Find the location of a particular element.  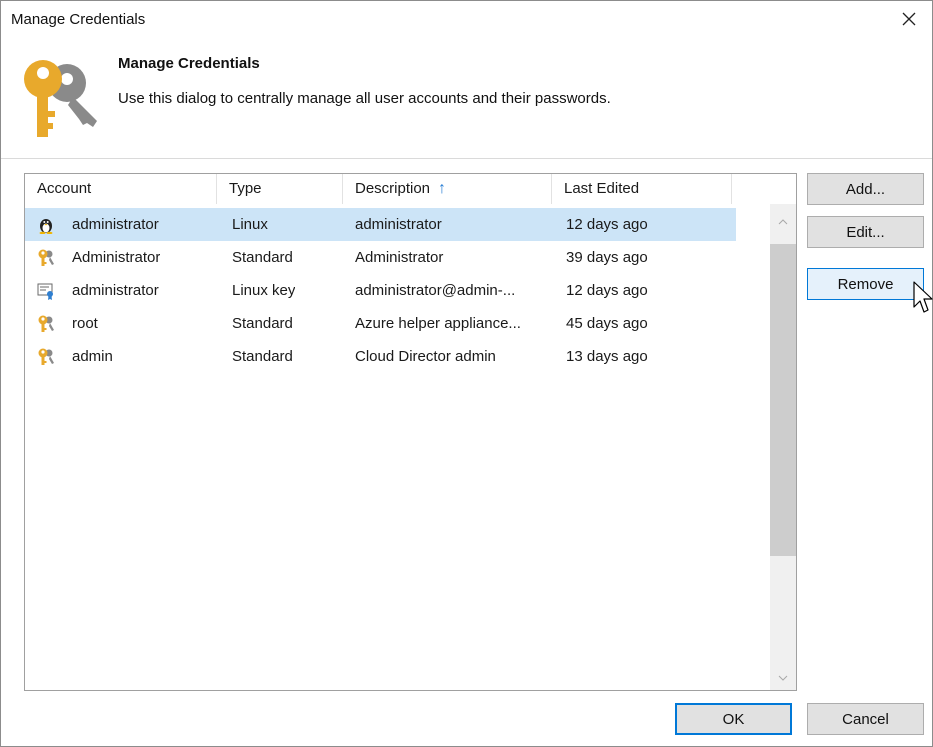

column-header-account: Account is located at coordinates (121, 189).